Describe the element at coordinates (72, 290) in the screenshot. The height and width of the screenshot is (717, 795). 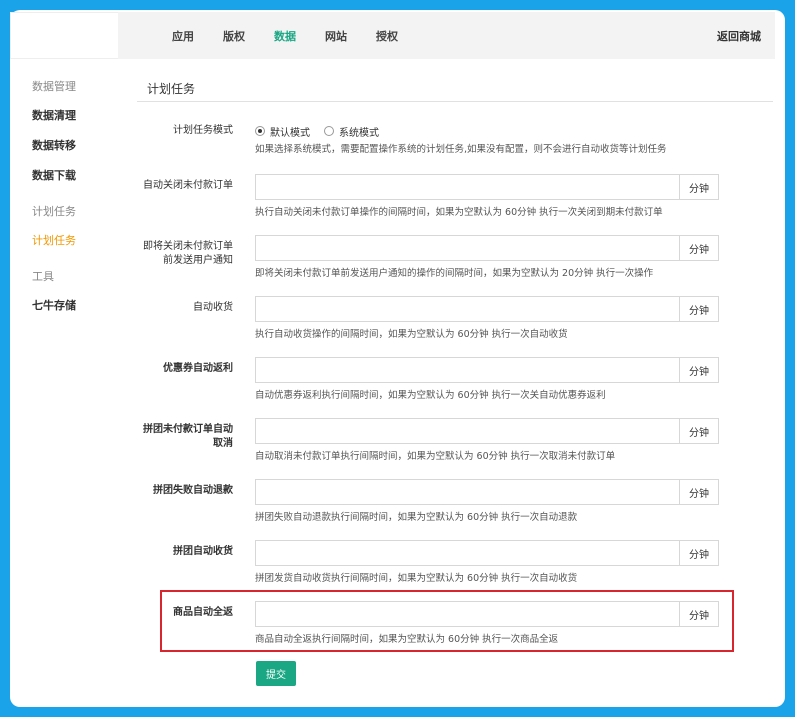
I see `sidebar-group-tools: 工具 七牛存储` at that location.